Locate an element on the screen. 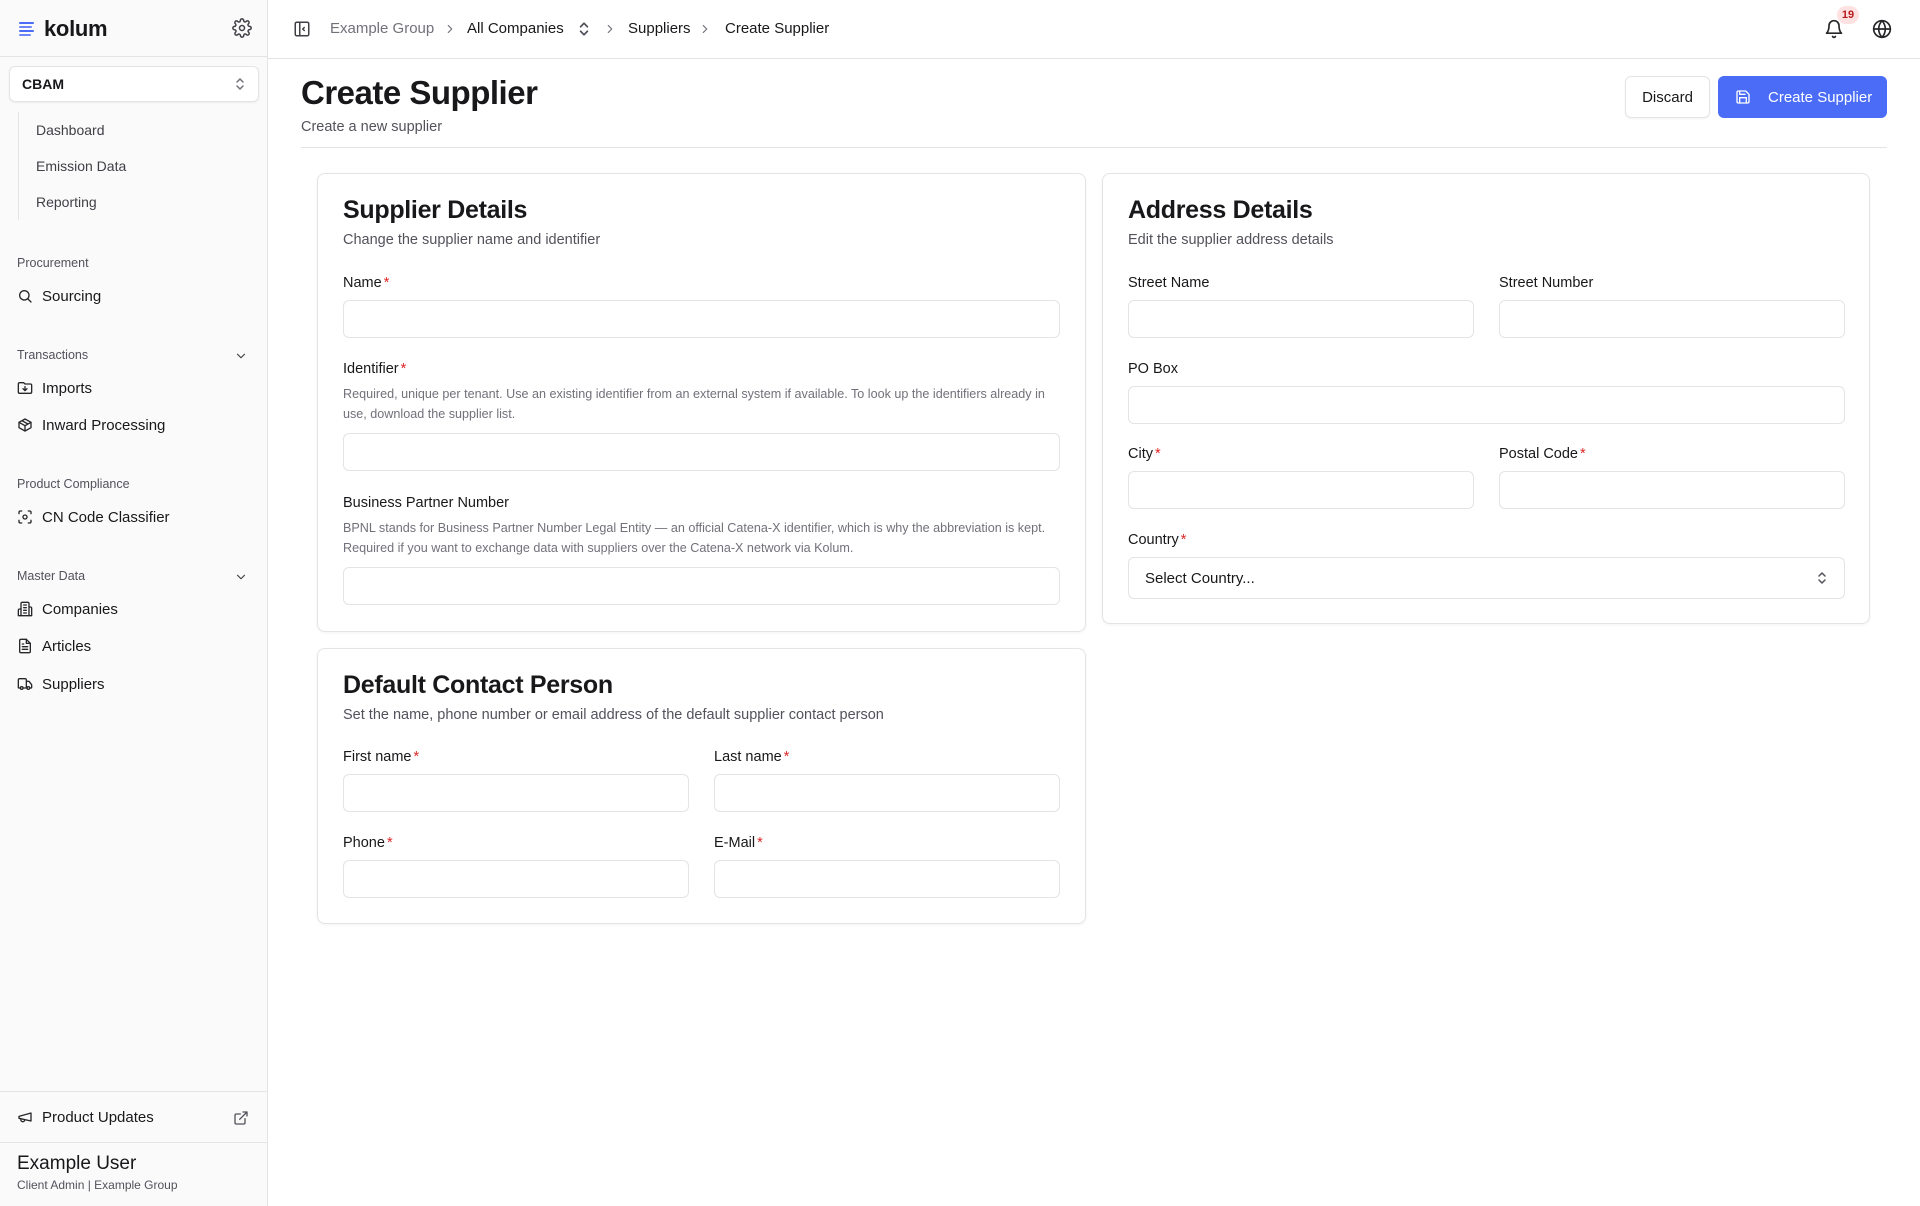 Image resolution: width=1920 pixels, height=1206 pixels. label-text: First name is located at coordinates (377, 757).